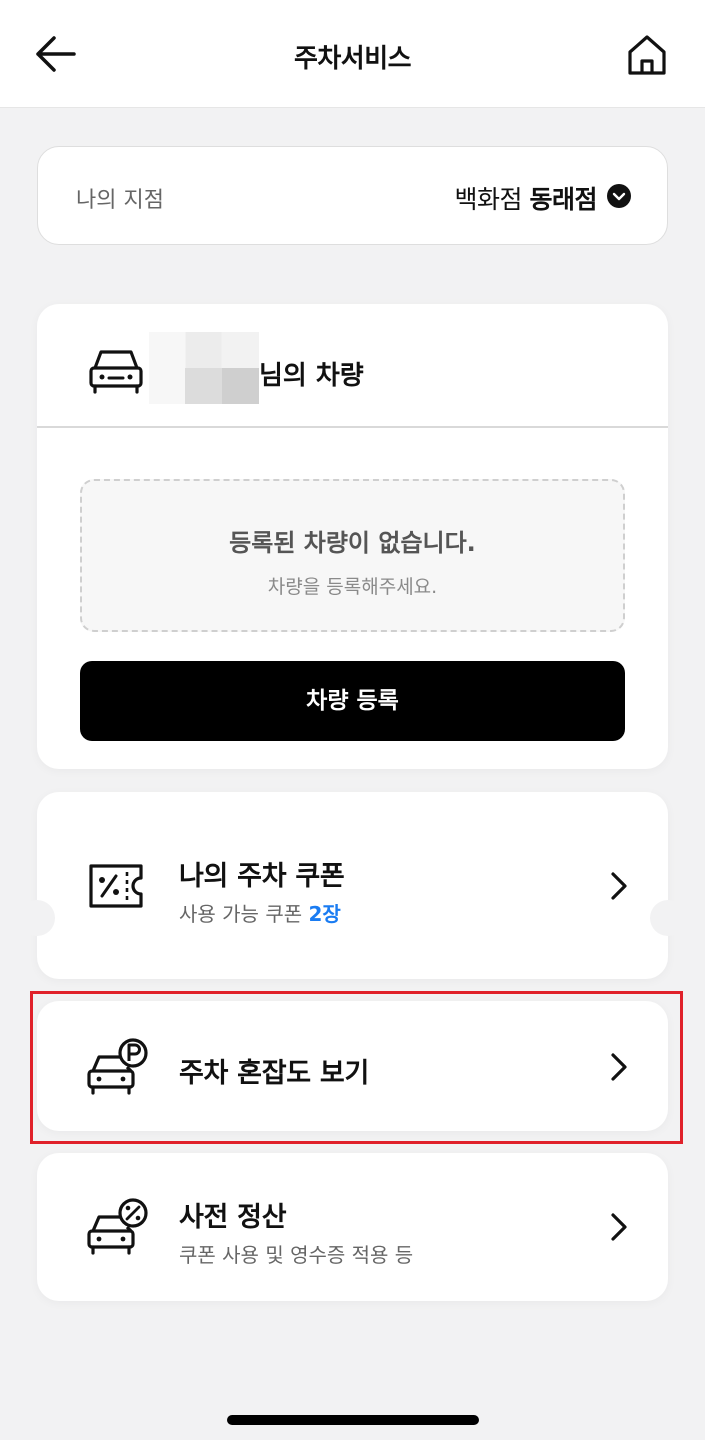 The height and width of the screenshot is (1440, 705). Describe the element at coordinates (352, 885) in the screenshot. I see `my-parking-coupon-item: 나의 주차 쿠폰 사용 가능 쿠폰 2장` at that location.